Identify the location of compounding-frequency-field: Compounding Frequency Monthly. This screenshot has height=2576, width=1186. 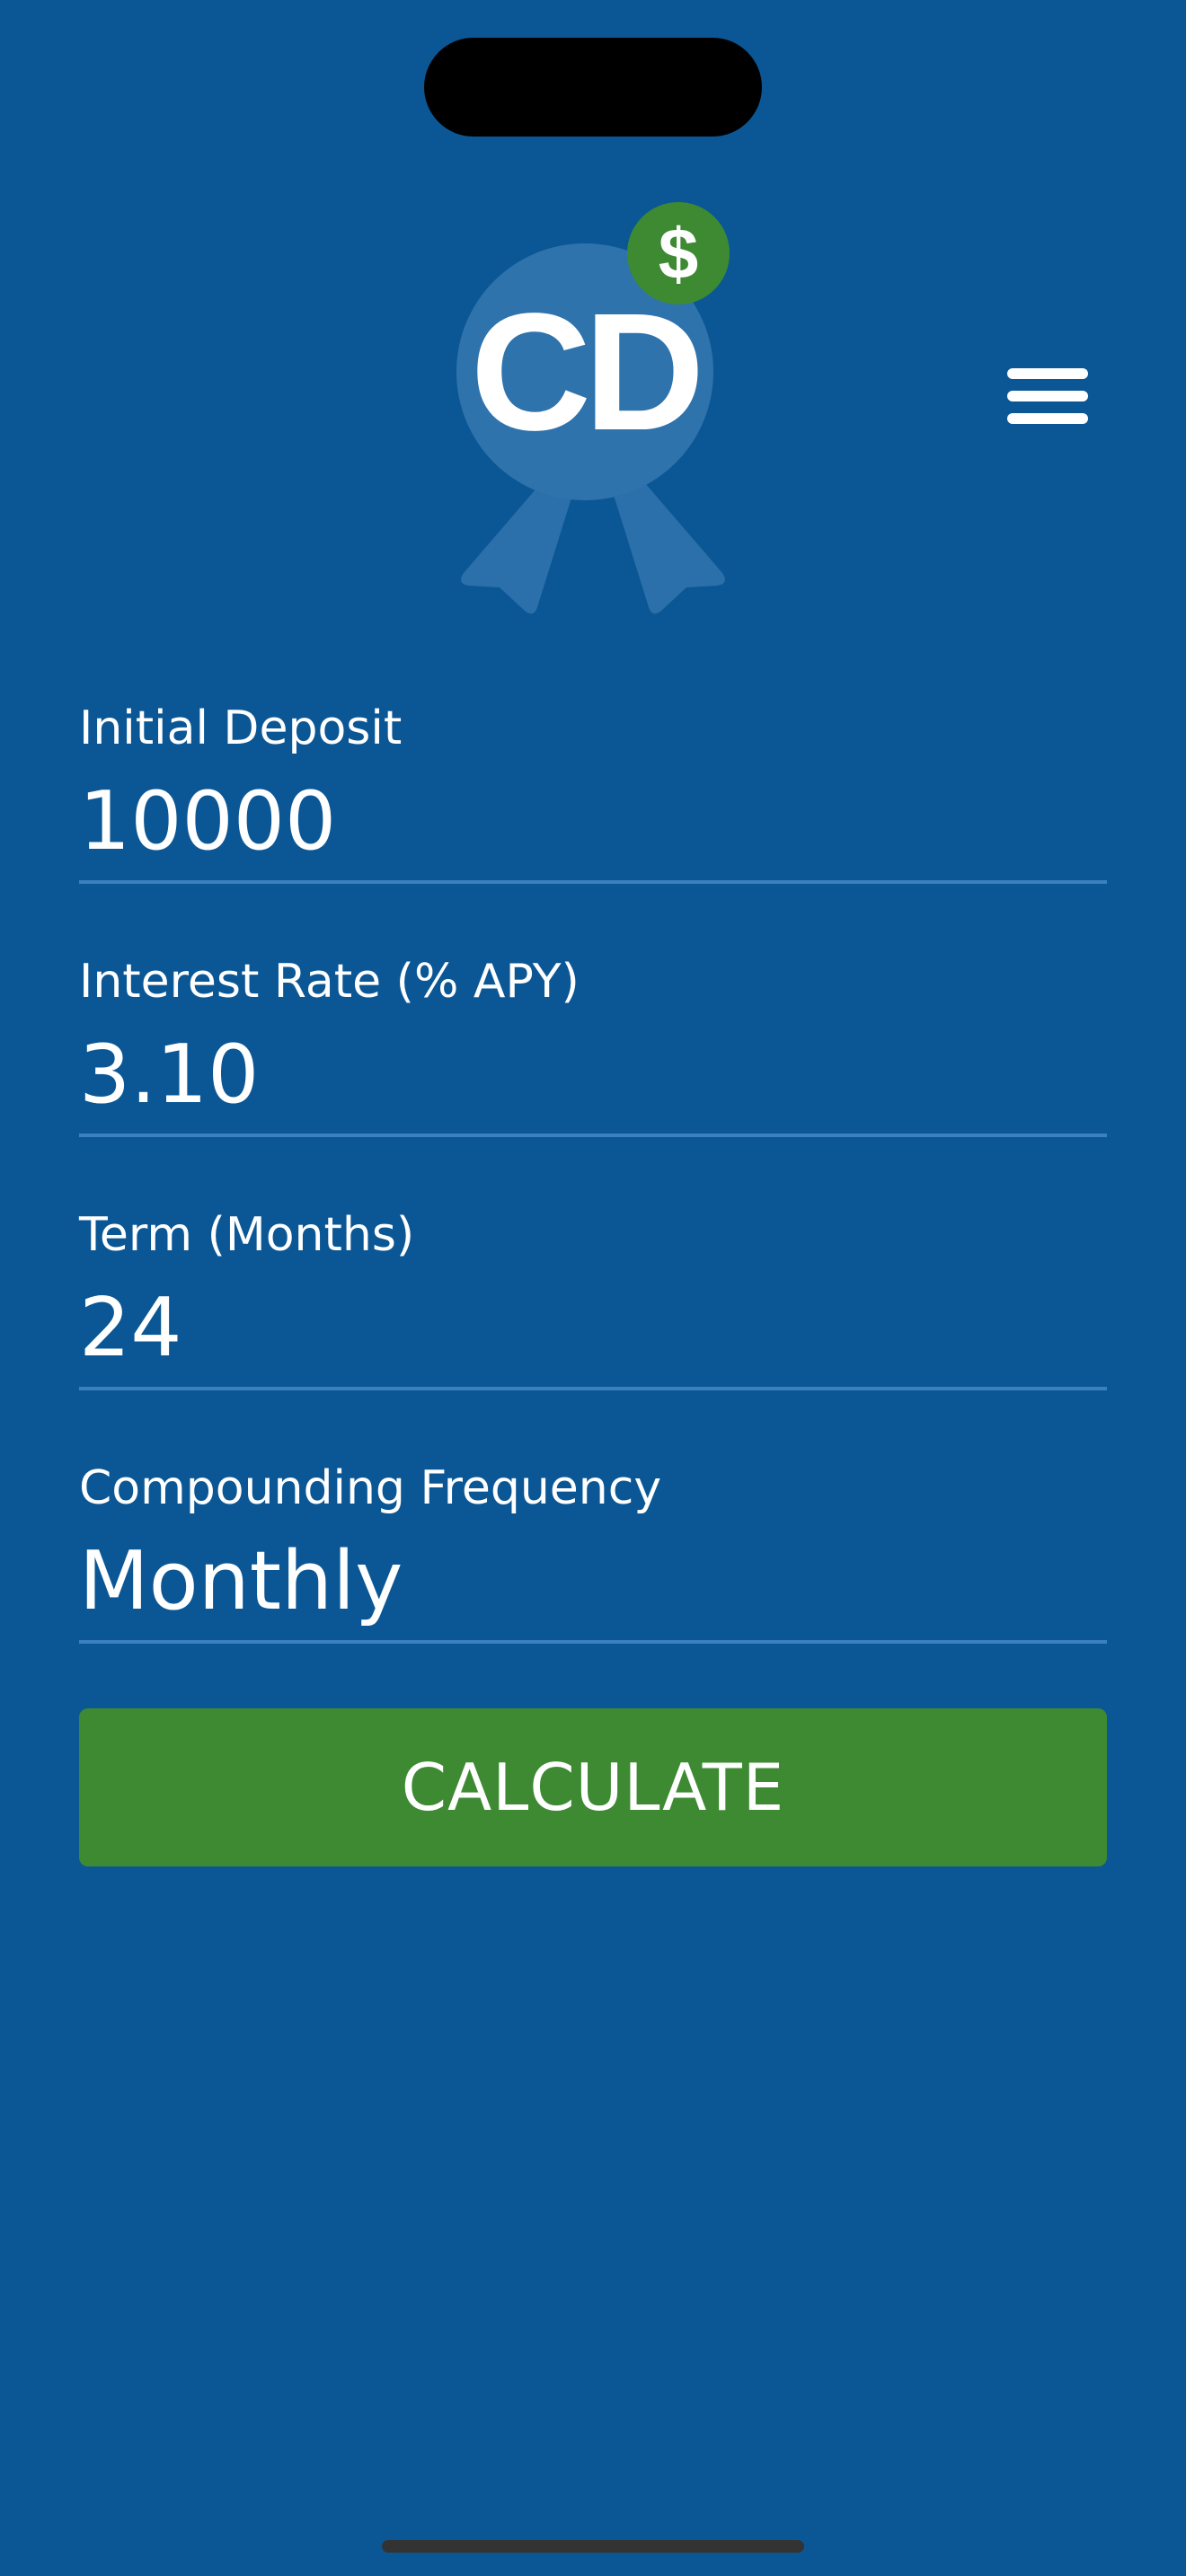
(593, 1553).